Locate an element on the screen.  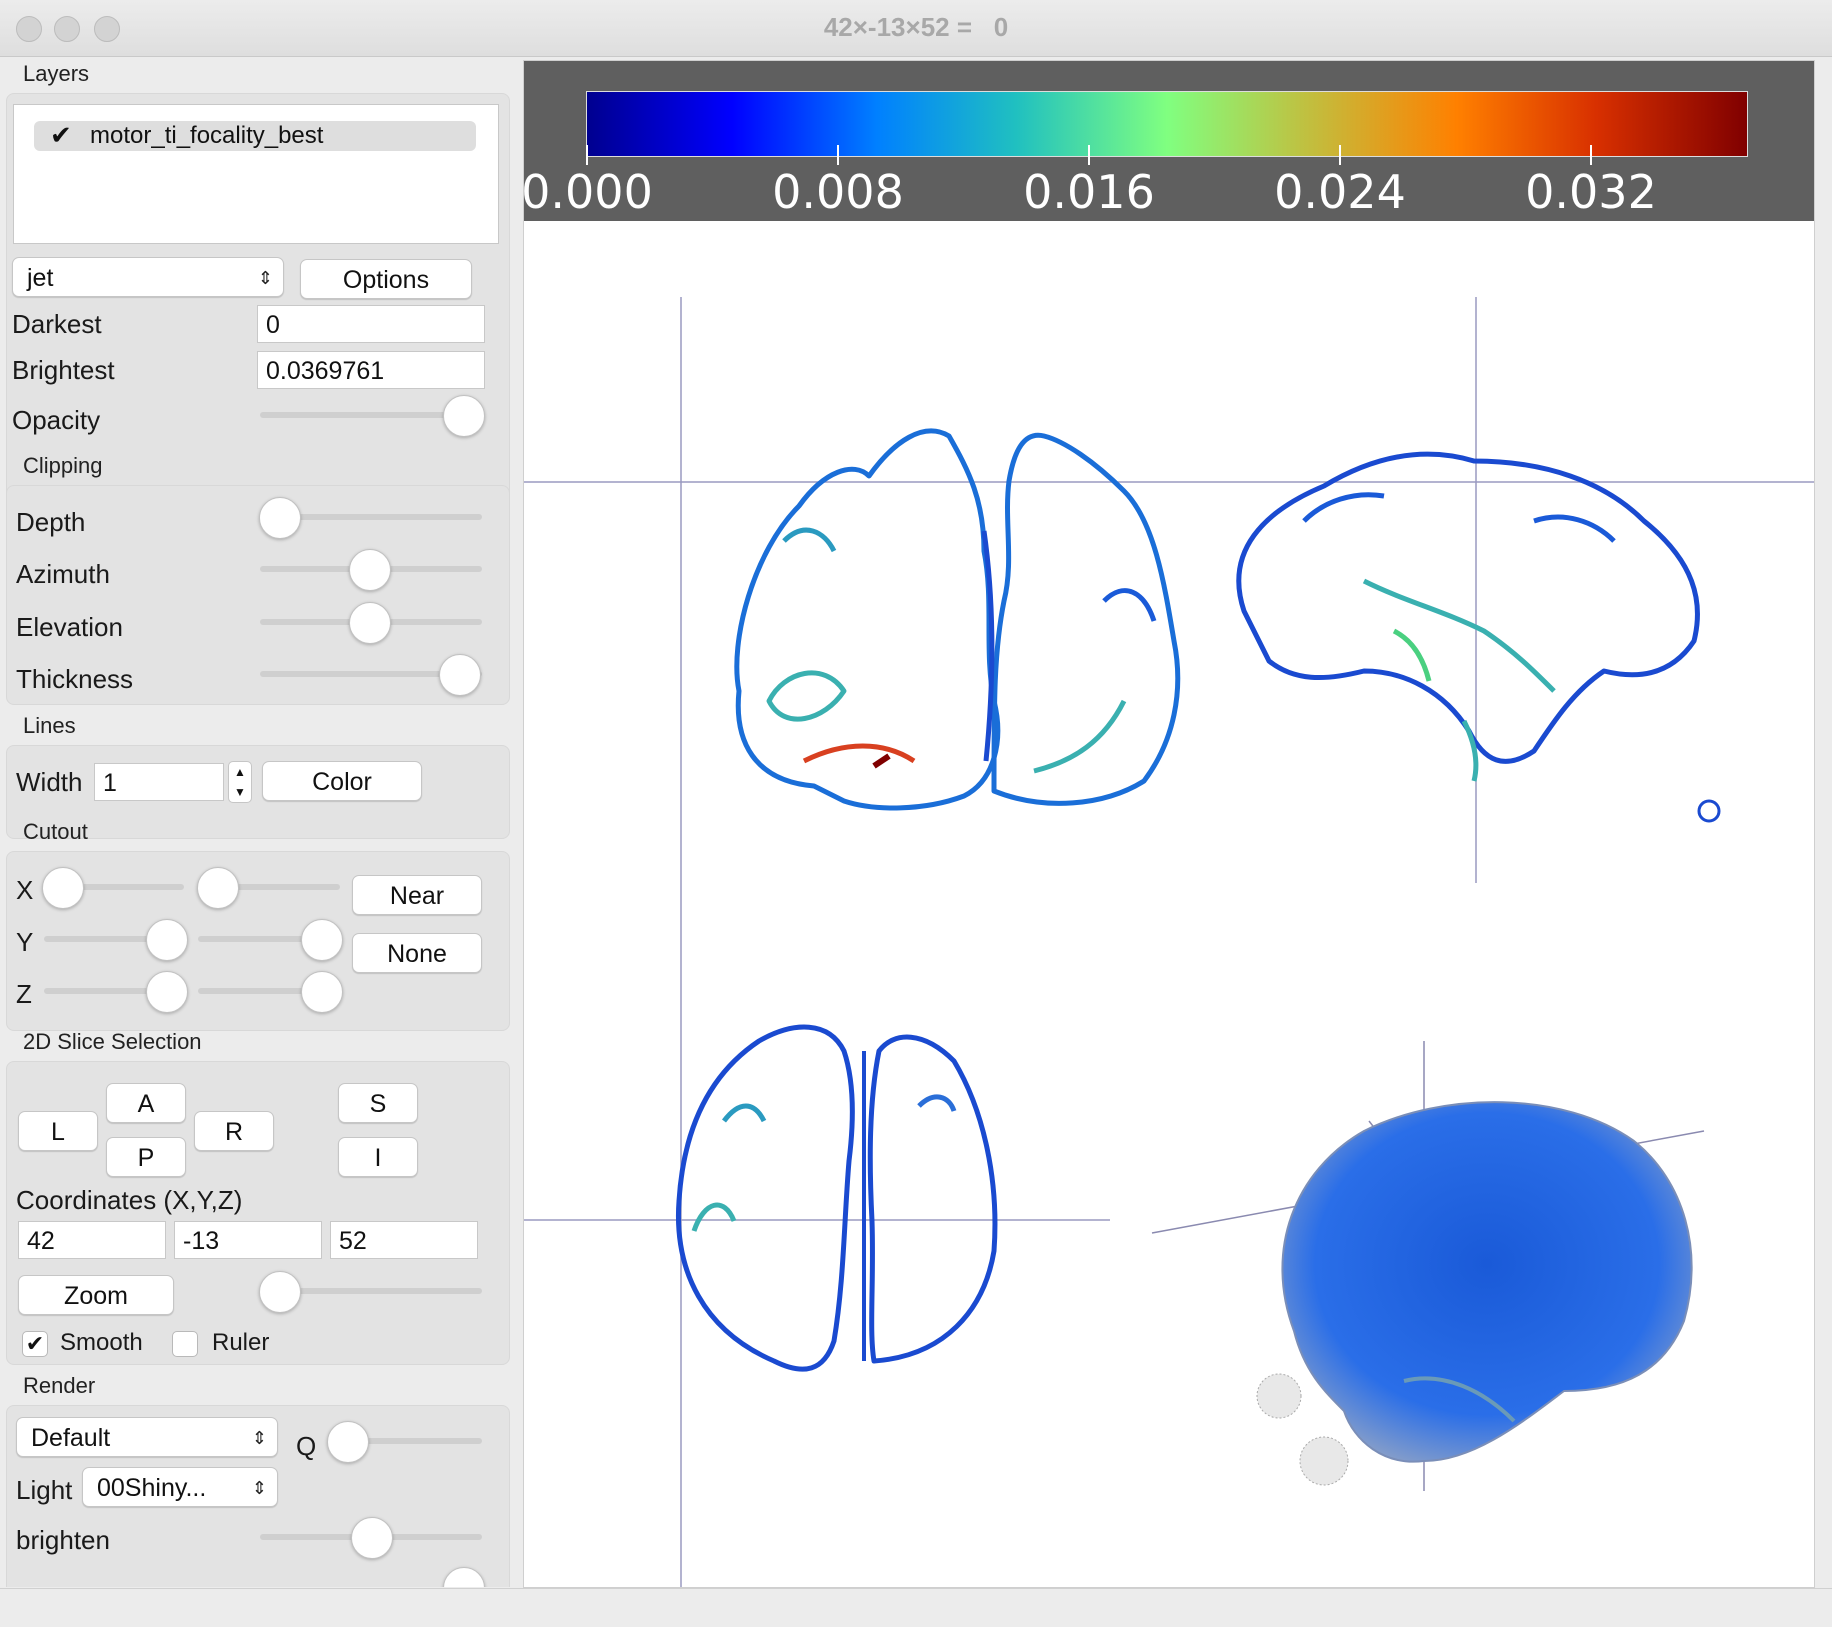
lines-header: Lines is located at coordinates (49, 725).